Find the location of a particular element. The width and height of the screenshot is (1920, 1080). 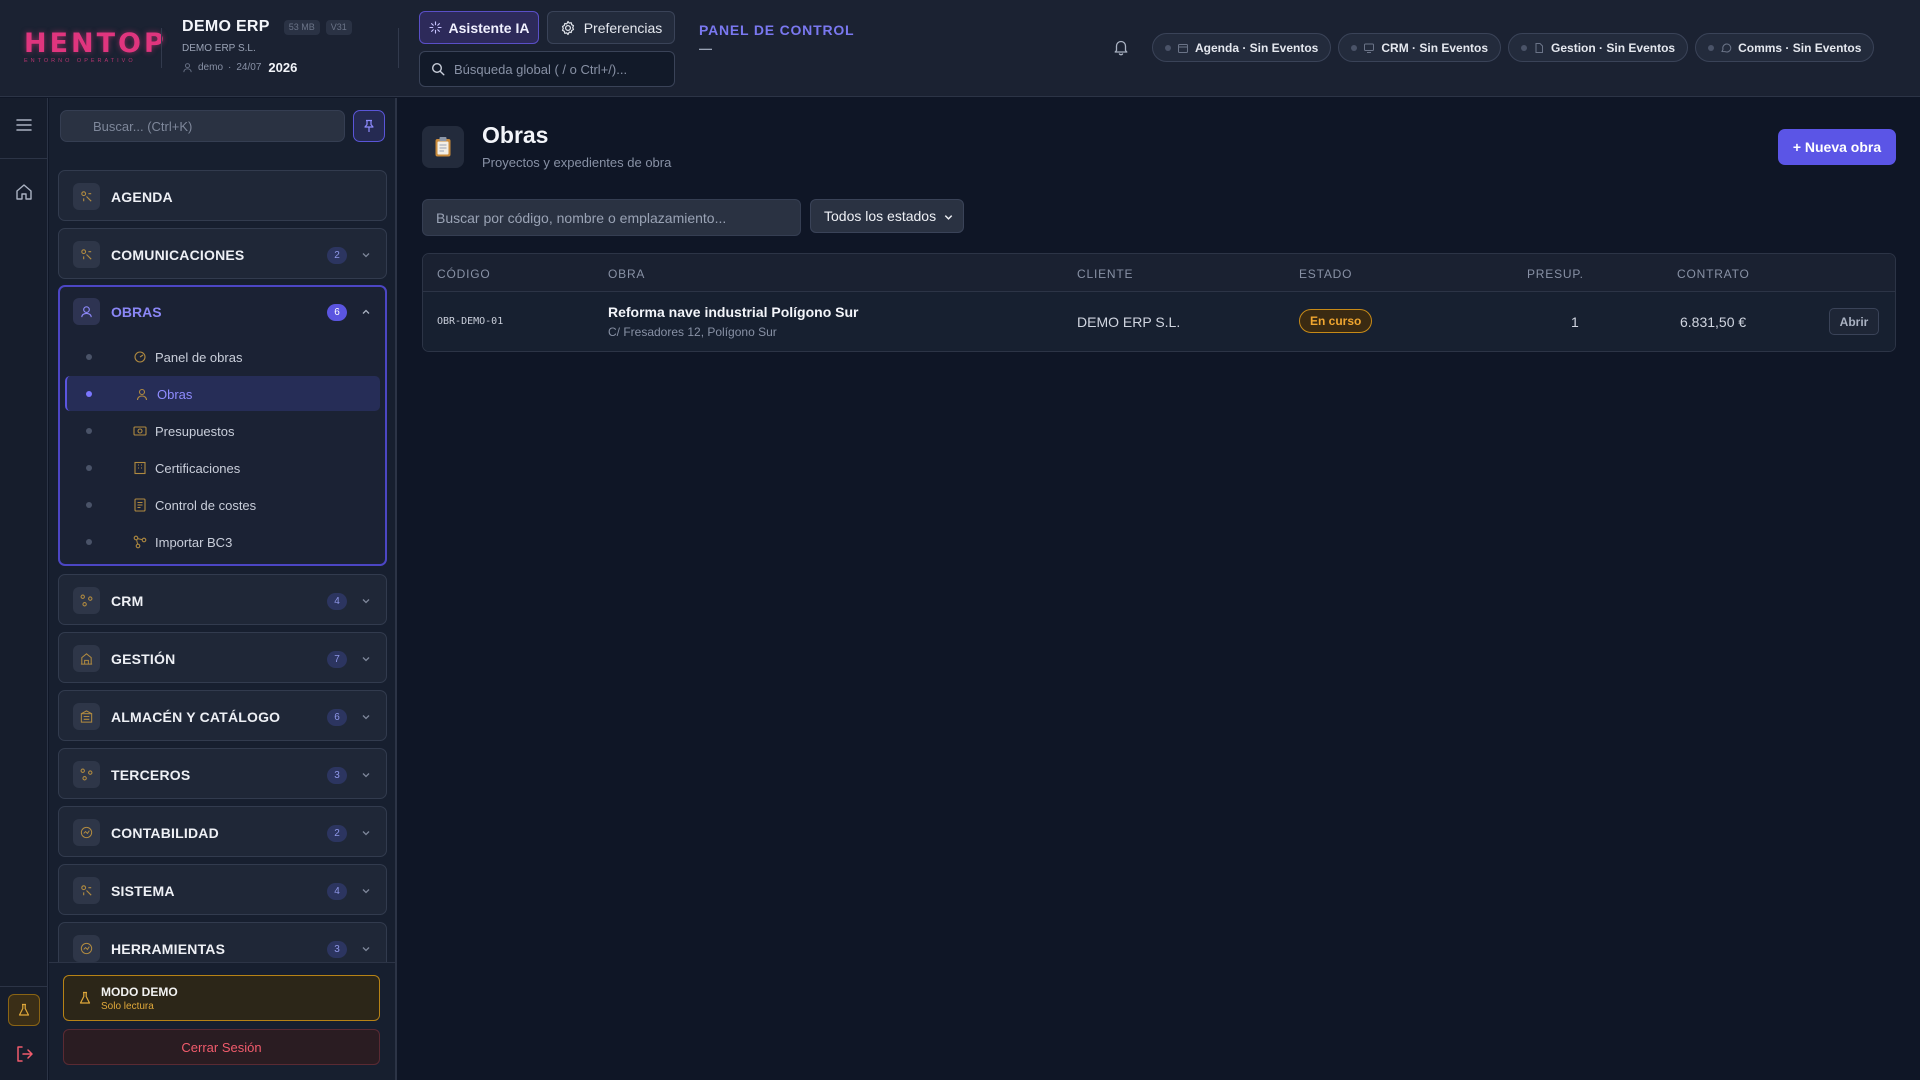

pin-sidebar-button is located at coordinates (369, 126).